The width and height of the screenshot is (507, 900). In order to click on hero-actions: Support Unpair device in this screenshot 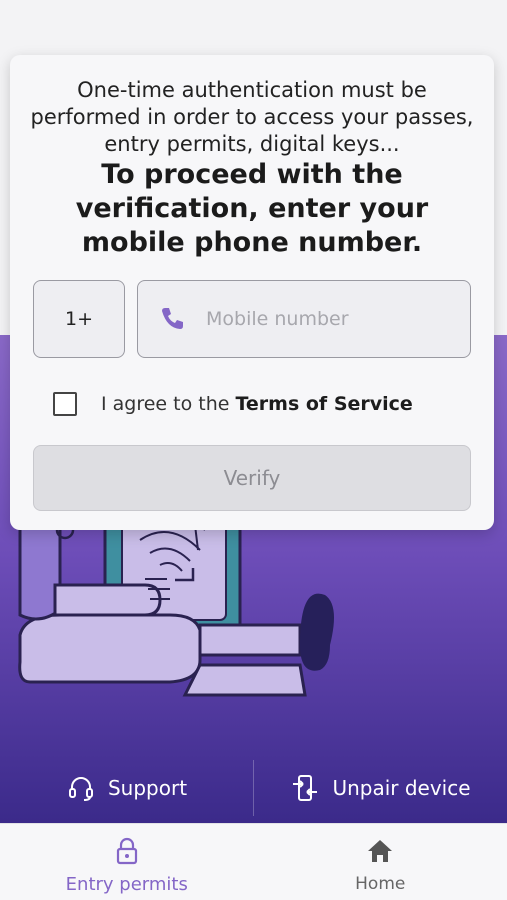, I will do `click(253, 788)`.